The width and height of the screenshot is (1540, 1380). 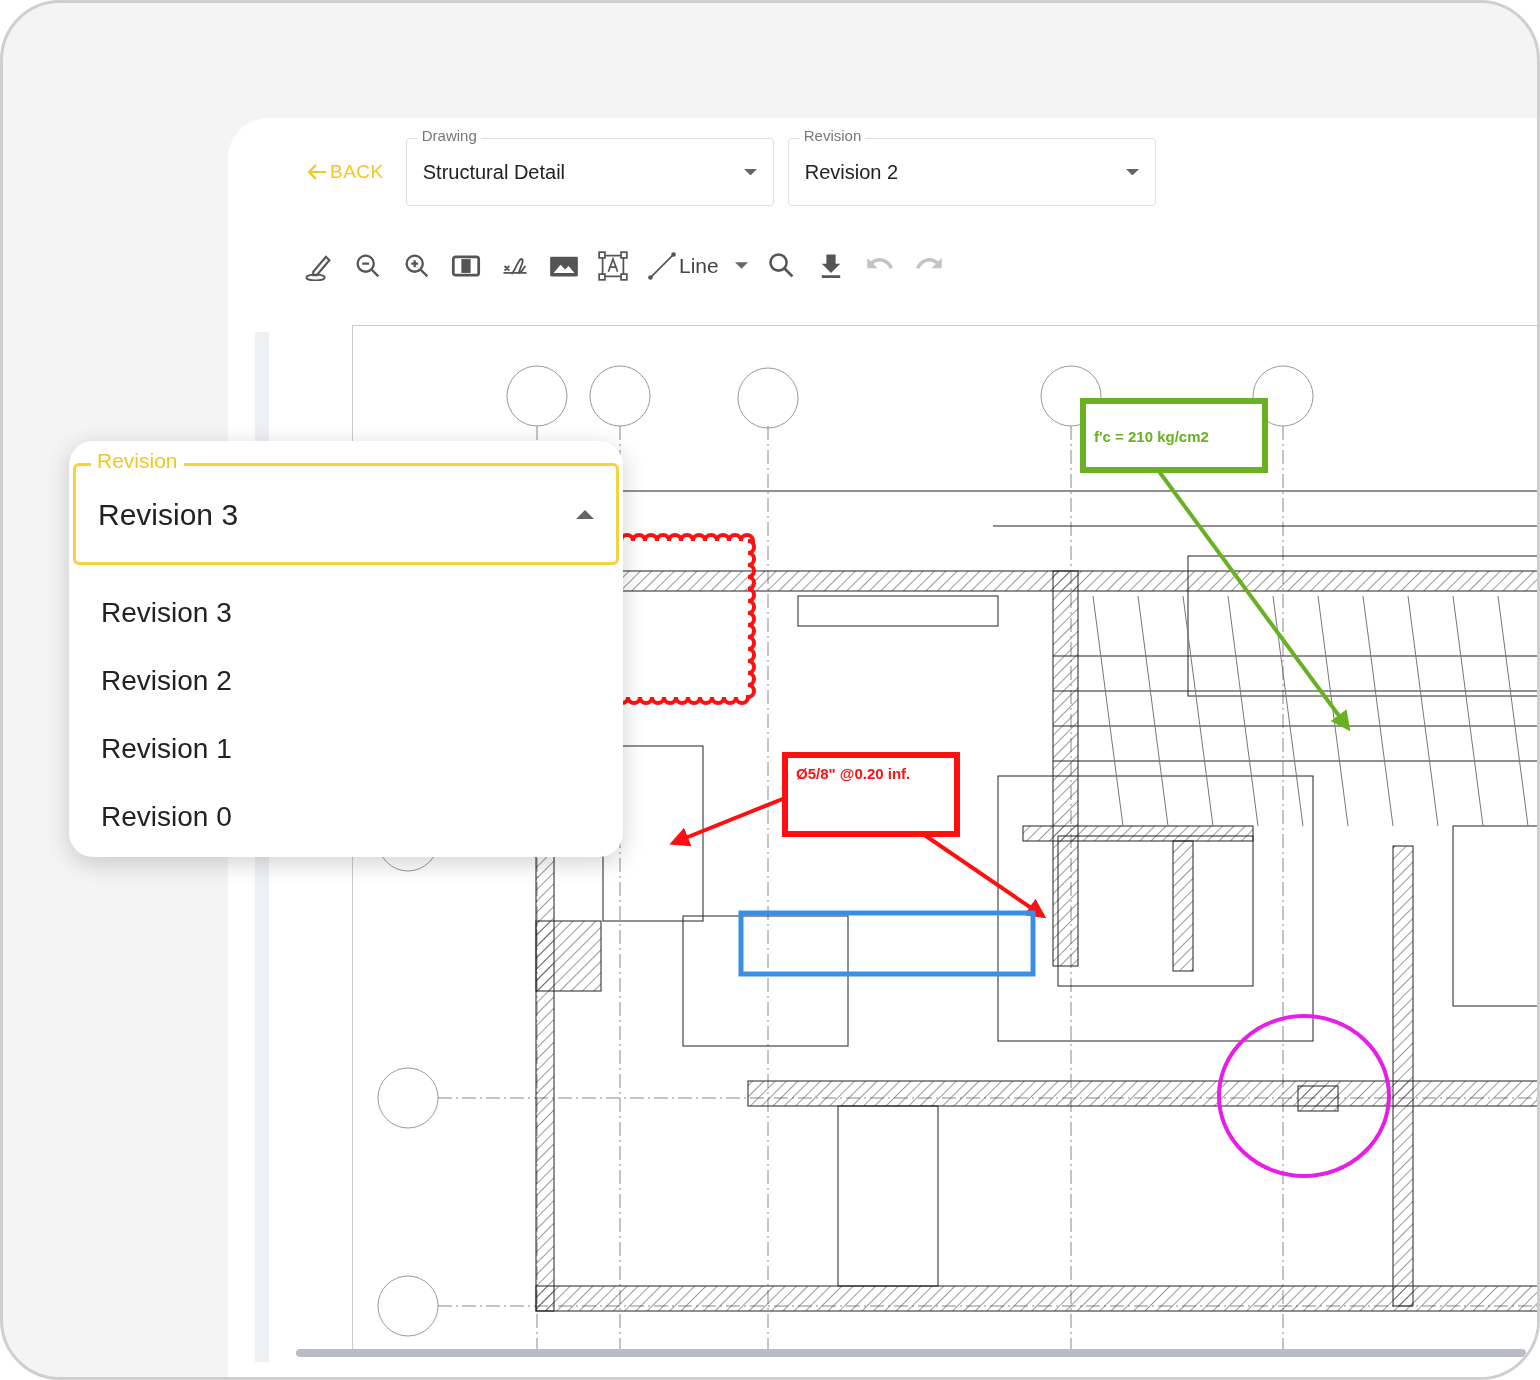 I want to click on select-value: Revision 2, so click(x=851, y=172).